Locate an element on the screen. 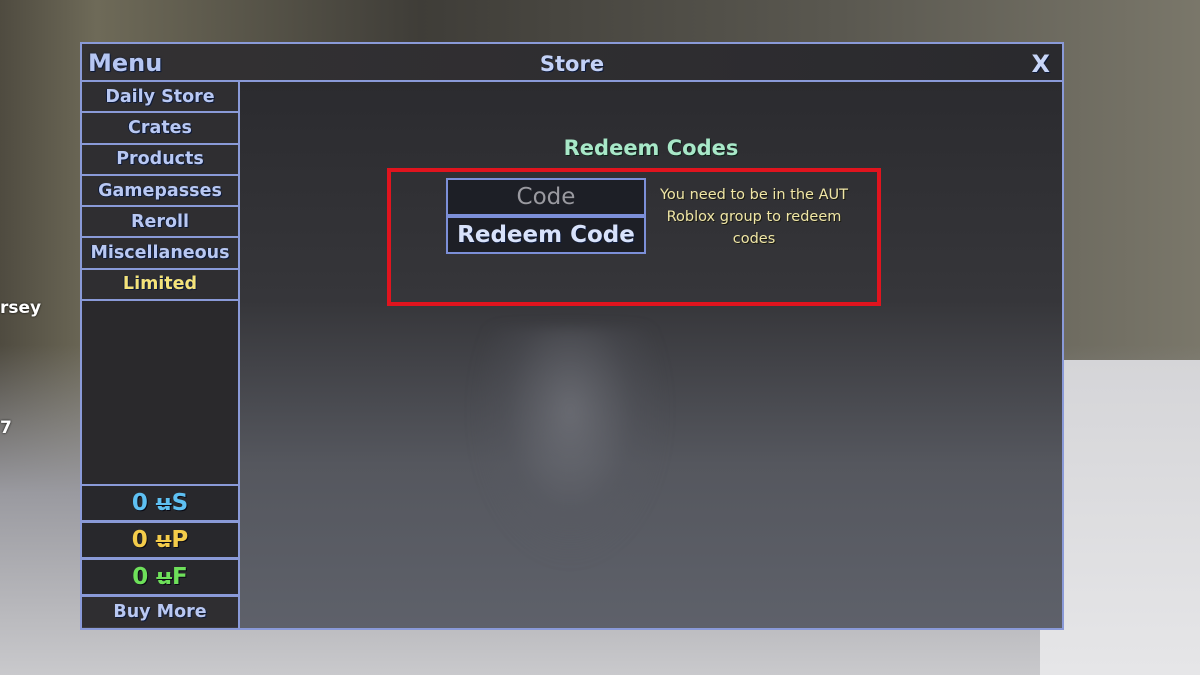 This screenshot has width=1200, height=675. character-preview is located at coordinates (570, 447).